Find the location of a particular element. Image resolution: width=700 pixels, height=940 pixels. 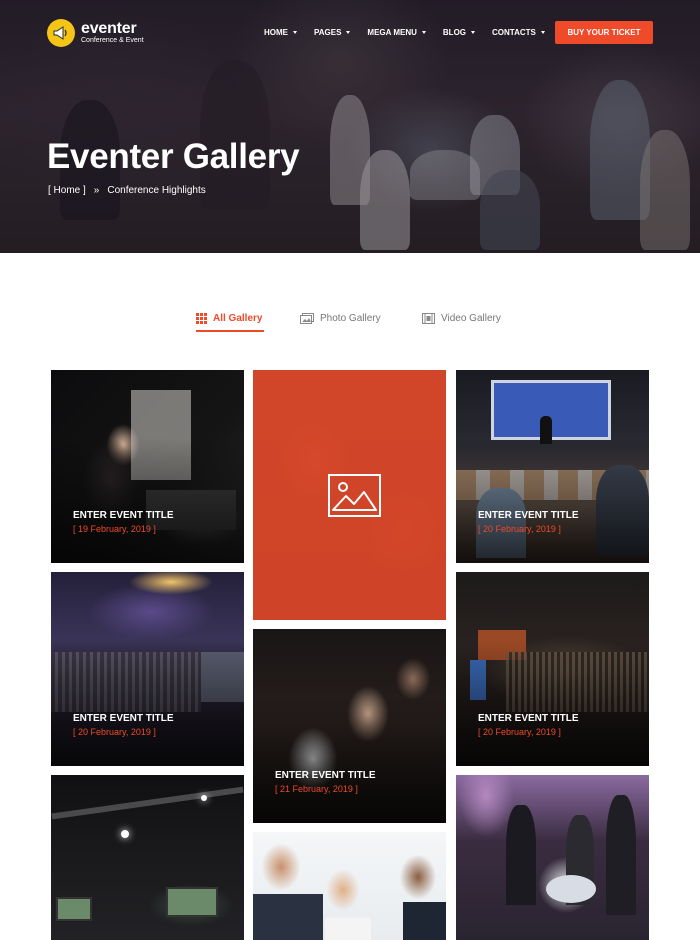

nav-item-blog: BLOG is located at coordinates (459, 32).